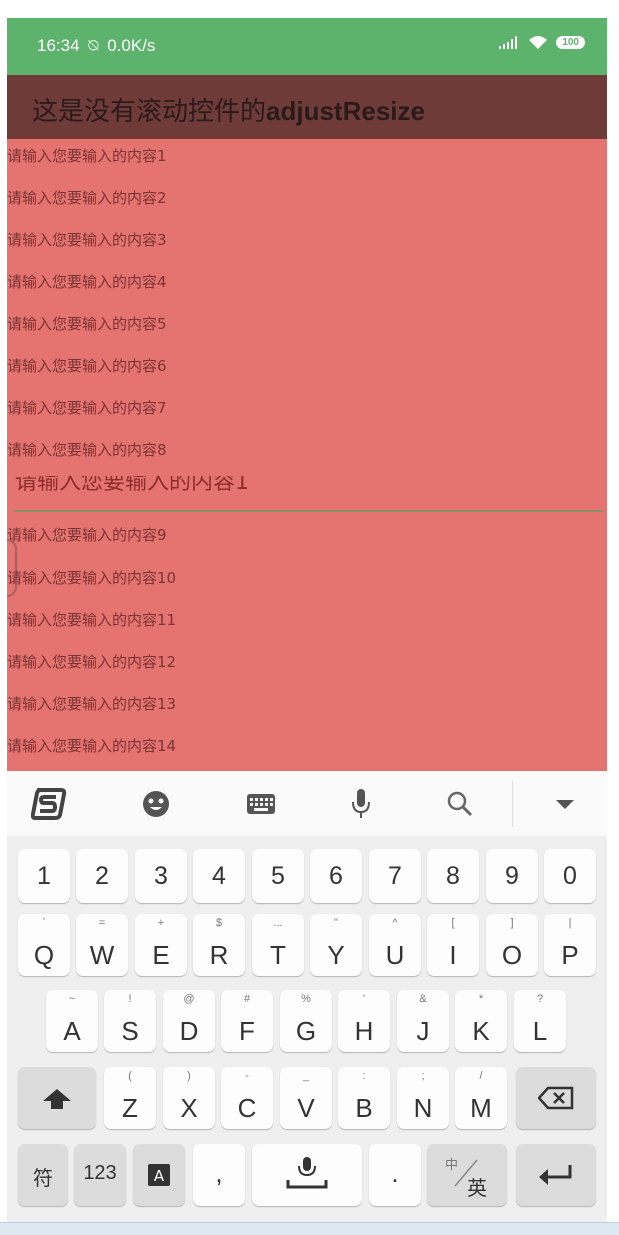 The image size is (619, 1235). I want to click on input-field-11: 请输入您要输入的内容11, so click(91, 619).